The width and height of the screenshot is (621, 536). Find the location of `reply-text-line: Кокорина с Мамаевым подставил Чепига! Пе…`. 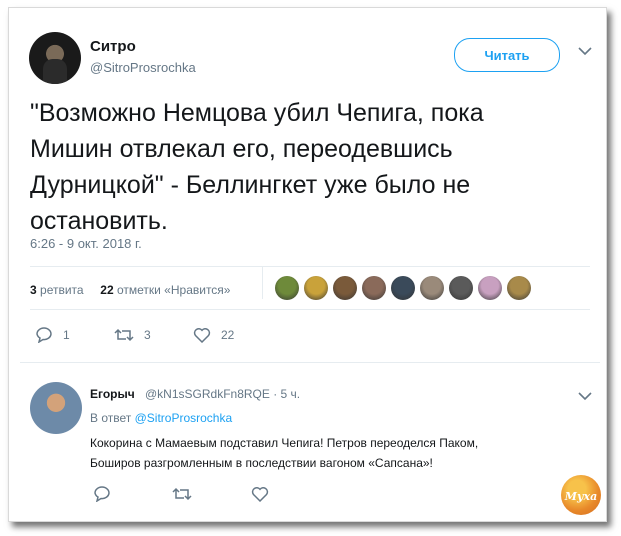

reply-text-line: Кокорина с Мамаевым подставил Чепига! Пе… is located at coordinates (284, 443).